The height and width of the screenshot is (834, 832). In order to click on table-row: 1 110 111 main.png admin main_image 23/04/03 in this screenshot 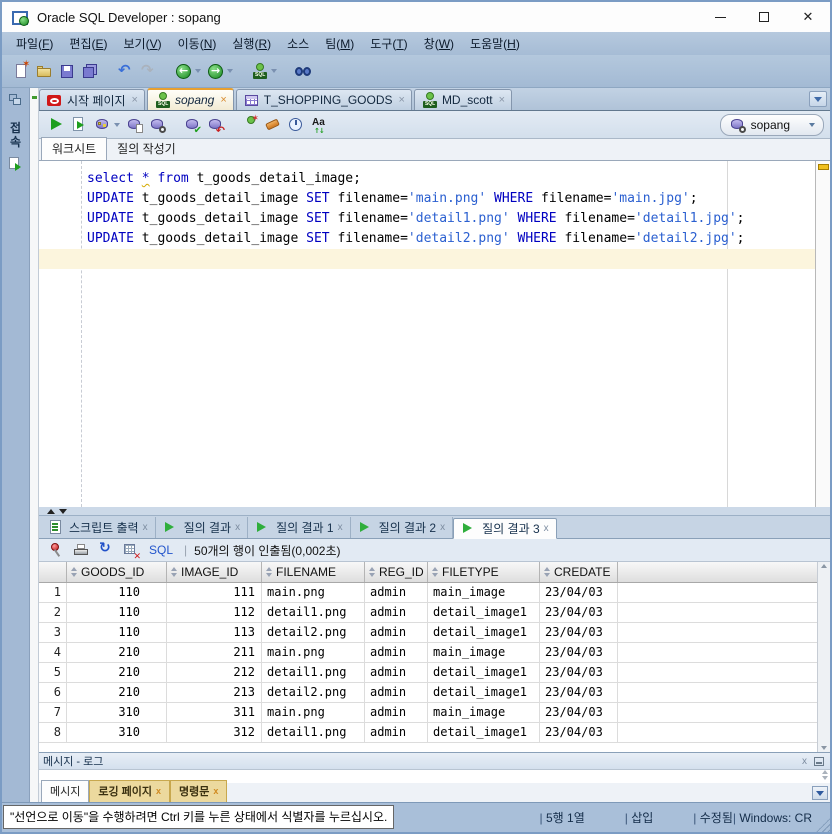, I will do `click(434, 593)`.